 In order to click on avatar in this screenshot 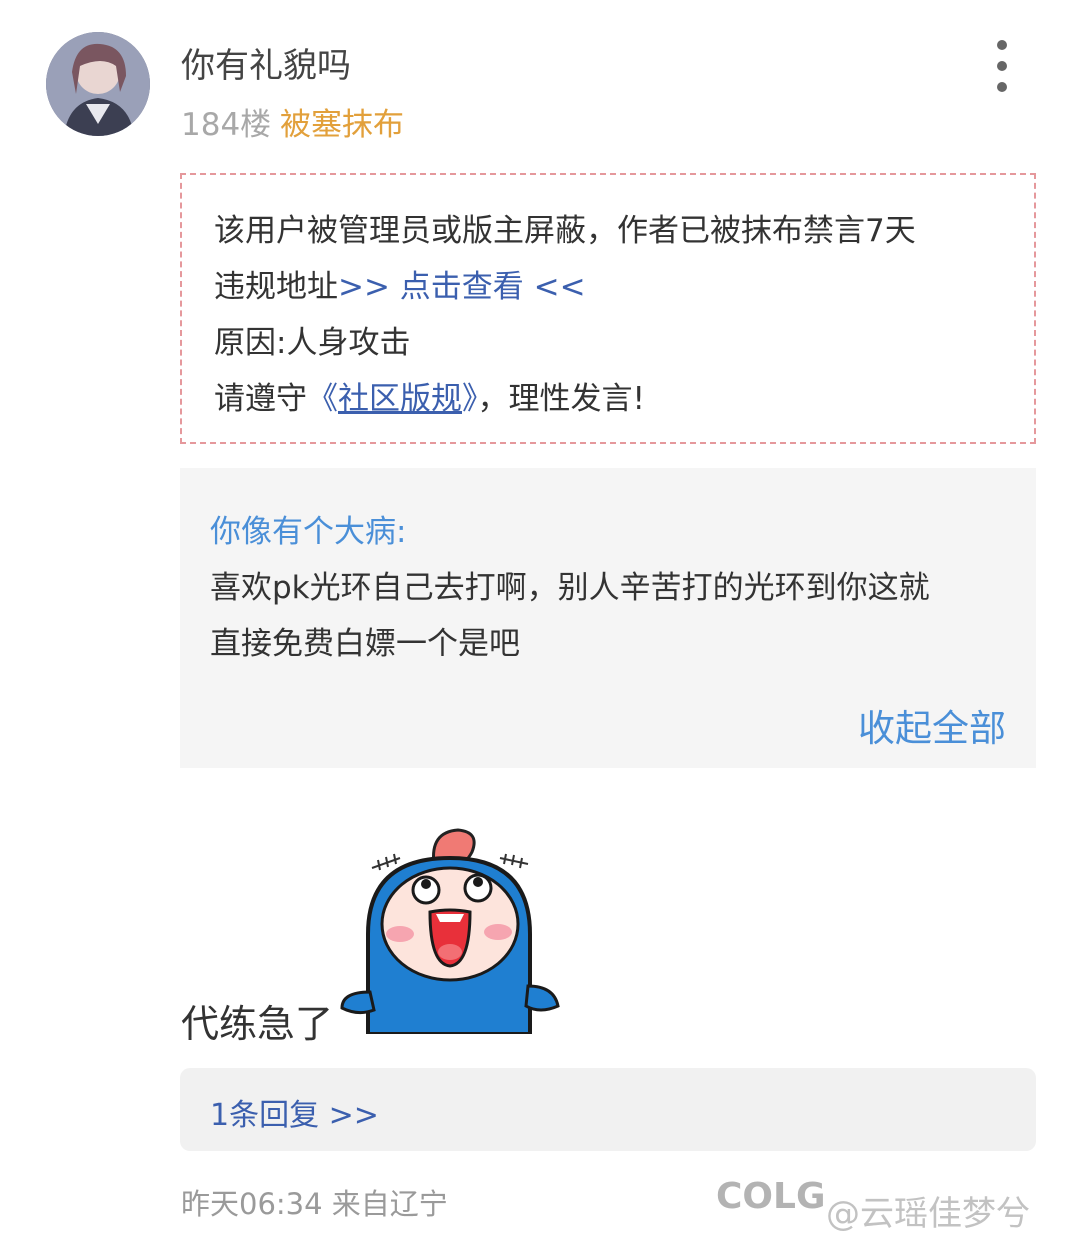, I will do `click(98, 84)`.